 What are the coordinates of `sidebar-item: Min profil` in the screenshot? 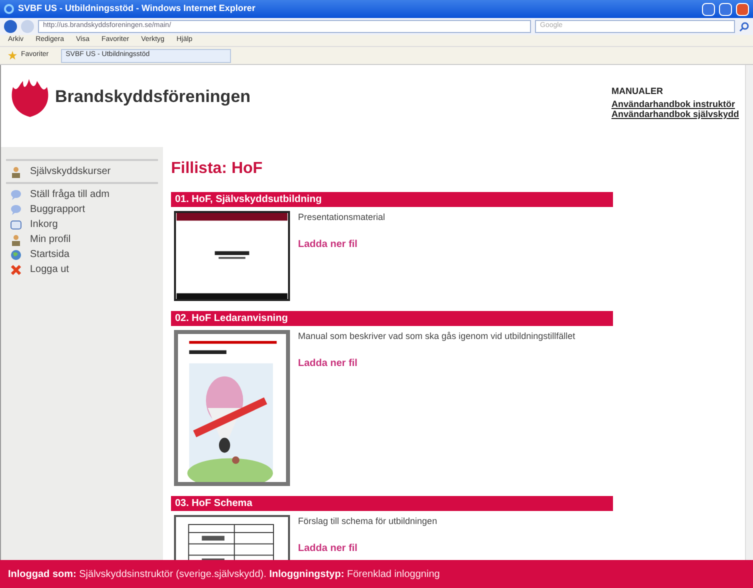 It's located at (82, 239).